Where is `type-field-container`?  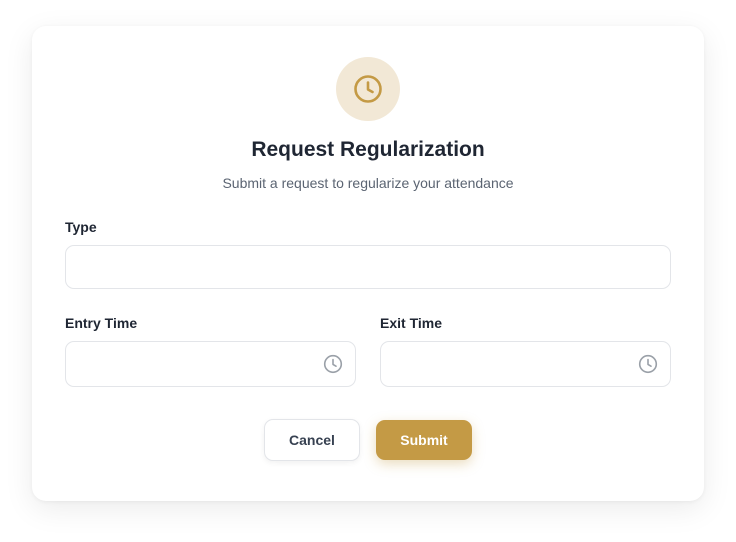
type-field-container is located at coordinates (368, 267).